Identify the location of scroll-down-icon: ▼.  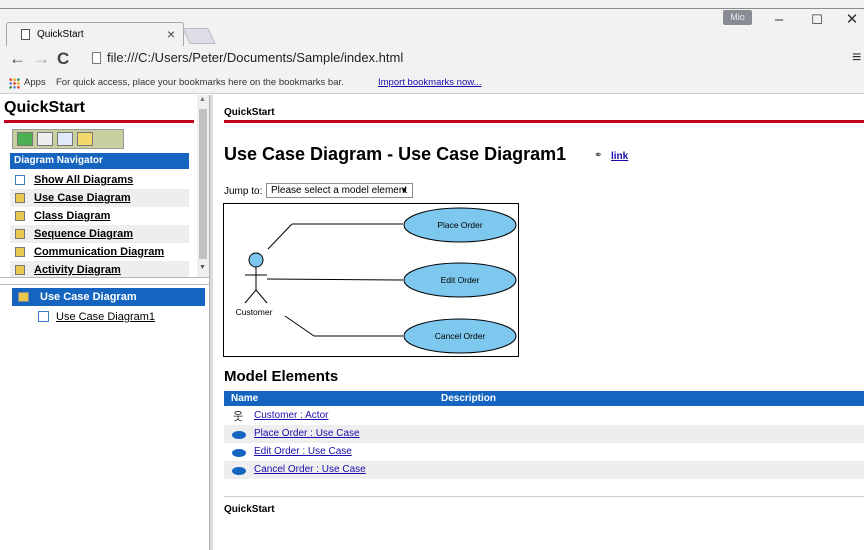
(202, 267).